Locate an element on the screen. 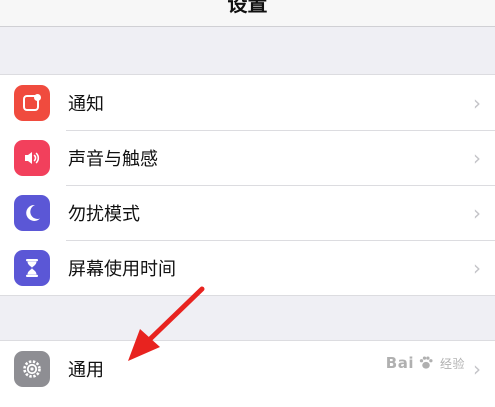 The width and height of the screenshot is (495, 407). settings-row-do-not-disturb: 勿扰模式 › is located at coordinates (247, 212).